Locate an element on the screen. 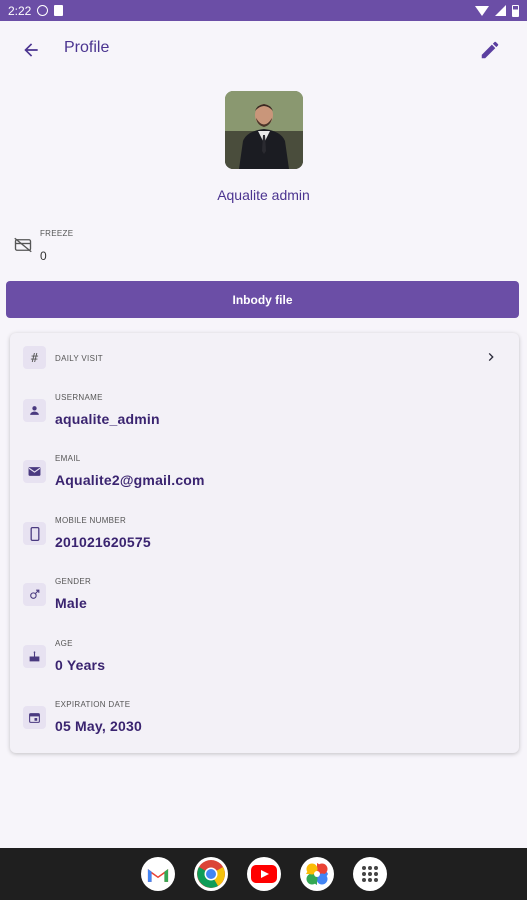 The width and height of the screenshot is (527, 900). gmail-icon is located at coordinates (157, 874).